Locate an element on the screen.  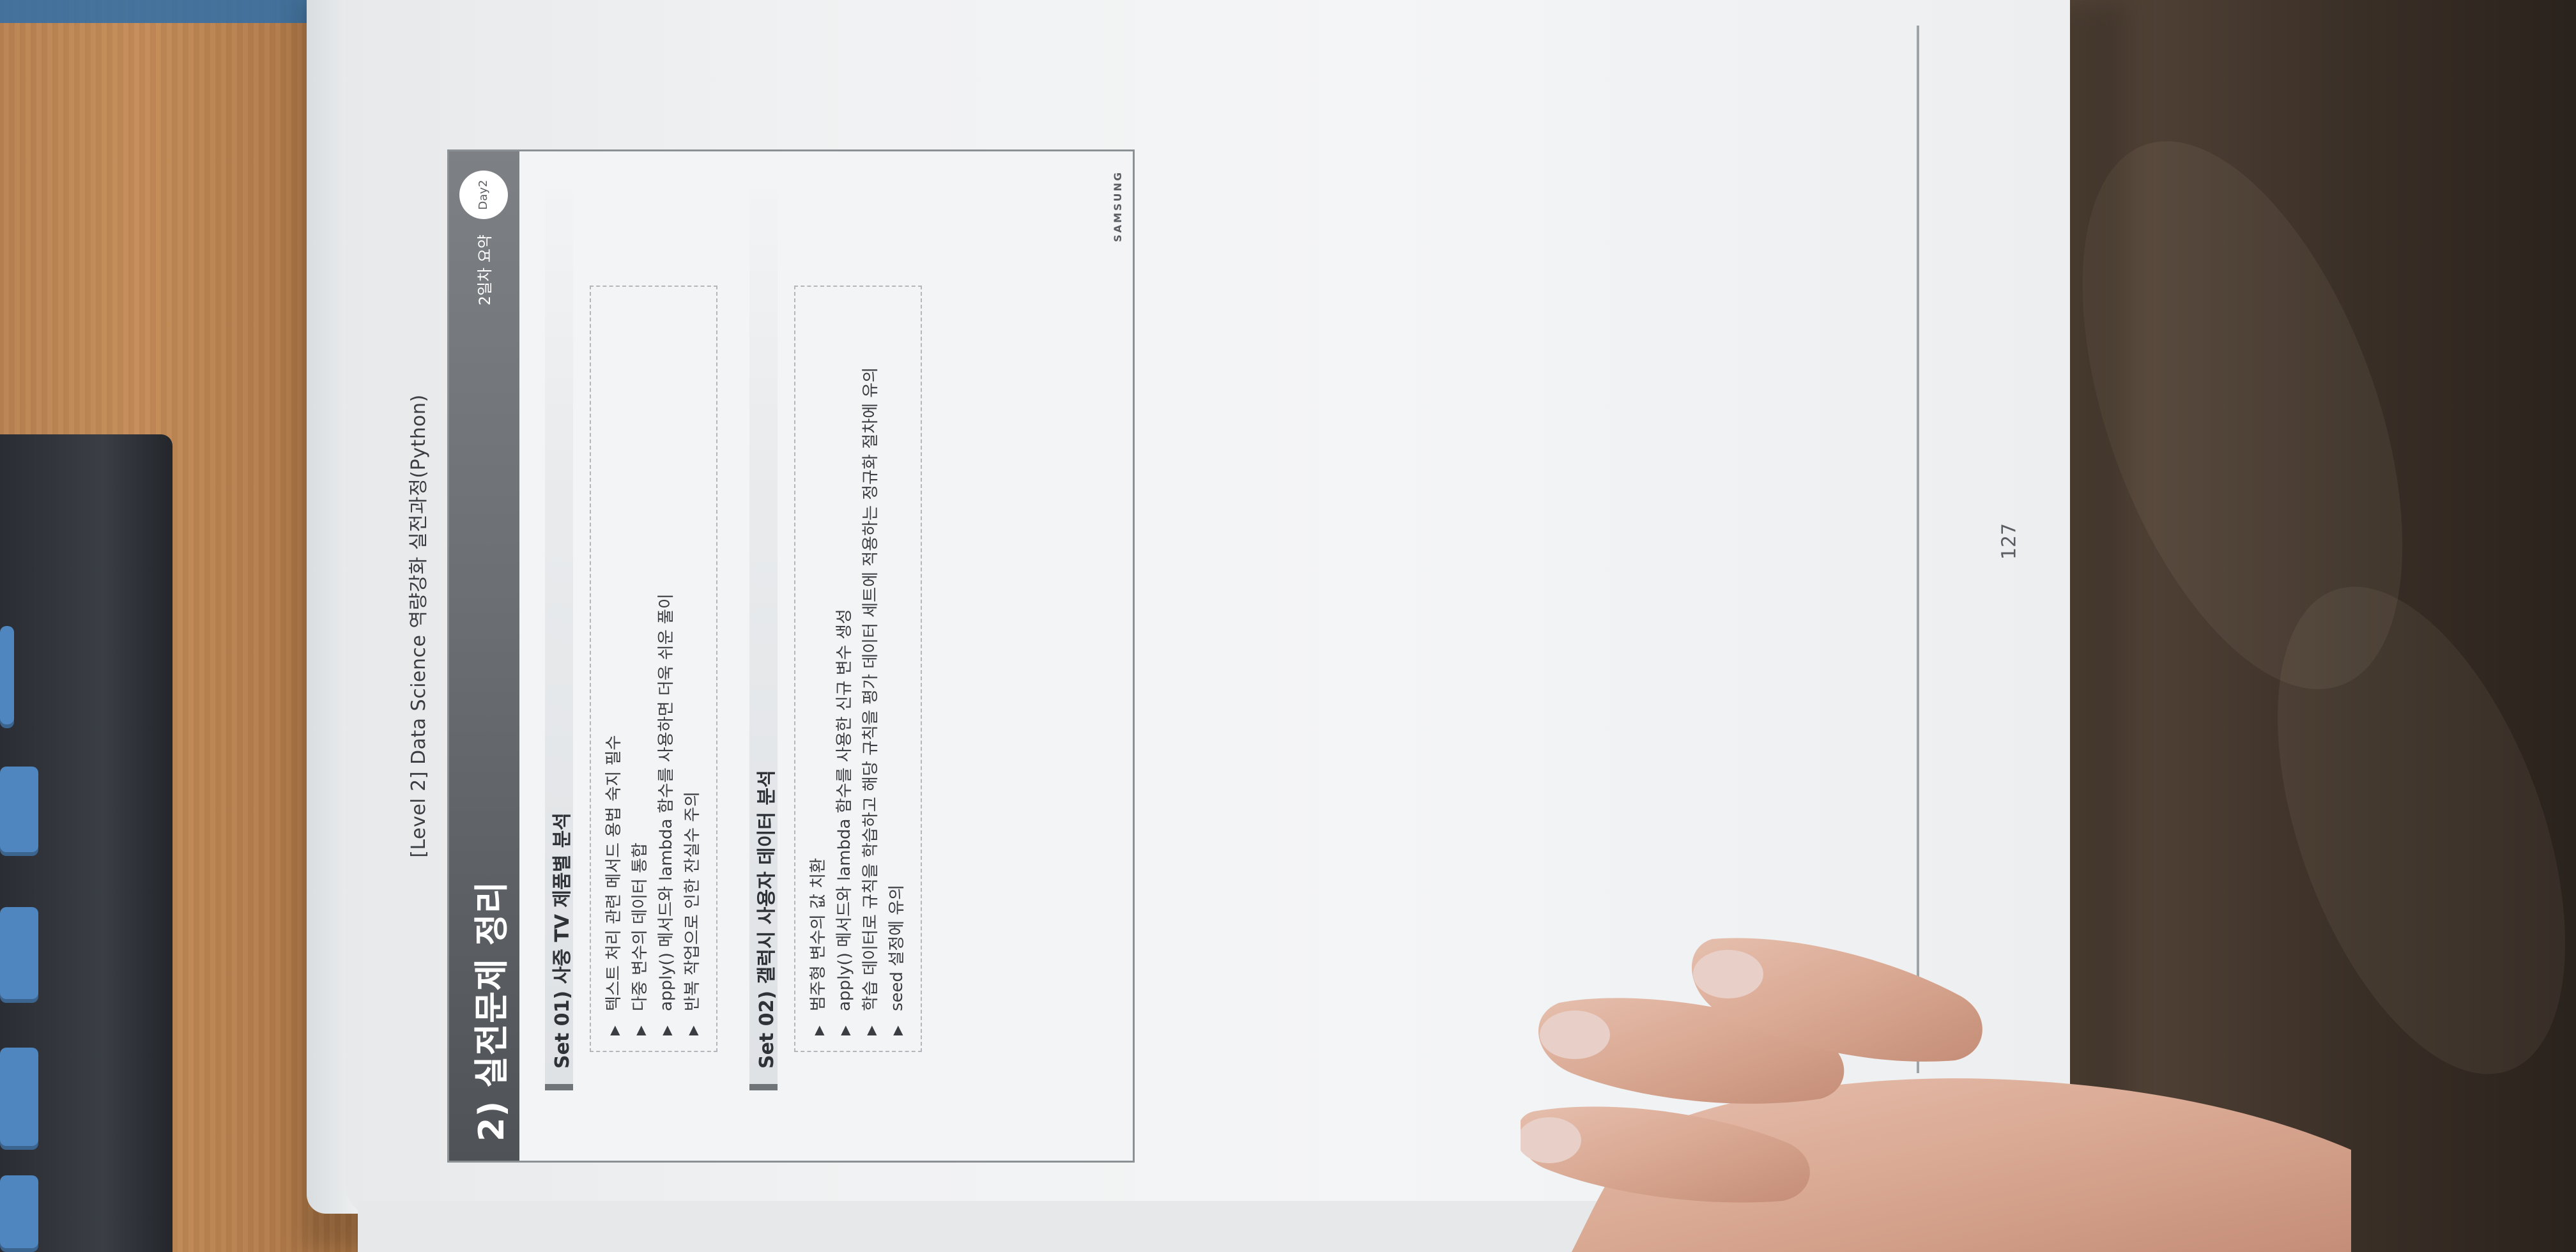
page-margin-rule is located at coordinates (1918, 549).